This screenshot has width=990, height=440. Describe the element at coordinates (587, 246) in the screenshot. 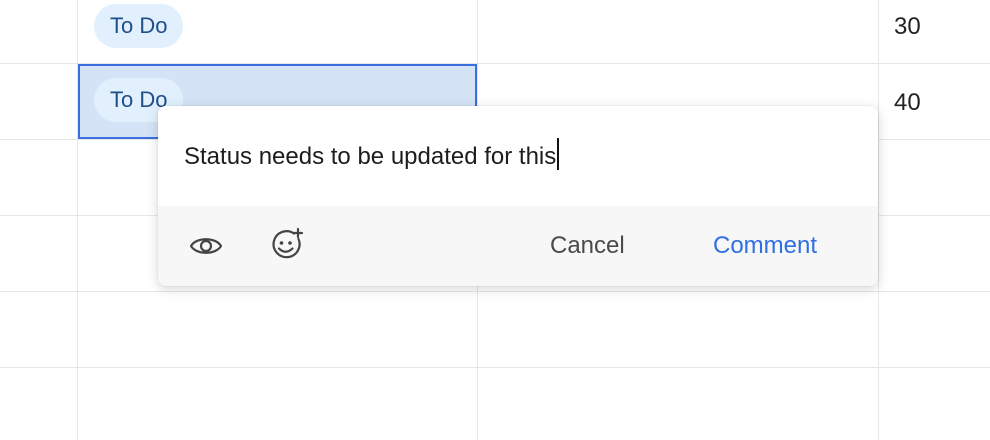

I see `cancel-button: Cancel` at that location.